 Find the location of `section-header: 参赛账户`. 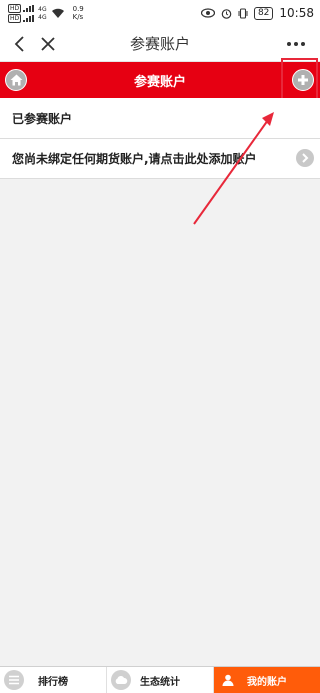

section-header: 参赛账户 is located at coordinates (160, 80).